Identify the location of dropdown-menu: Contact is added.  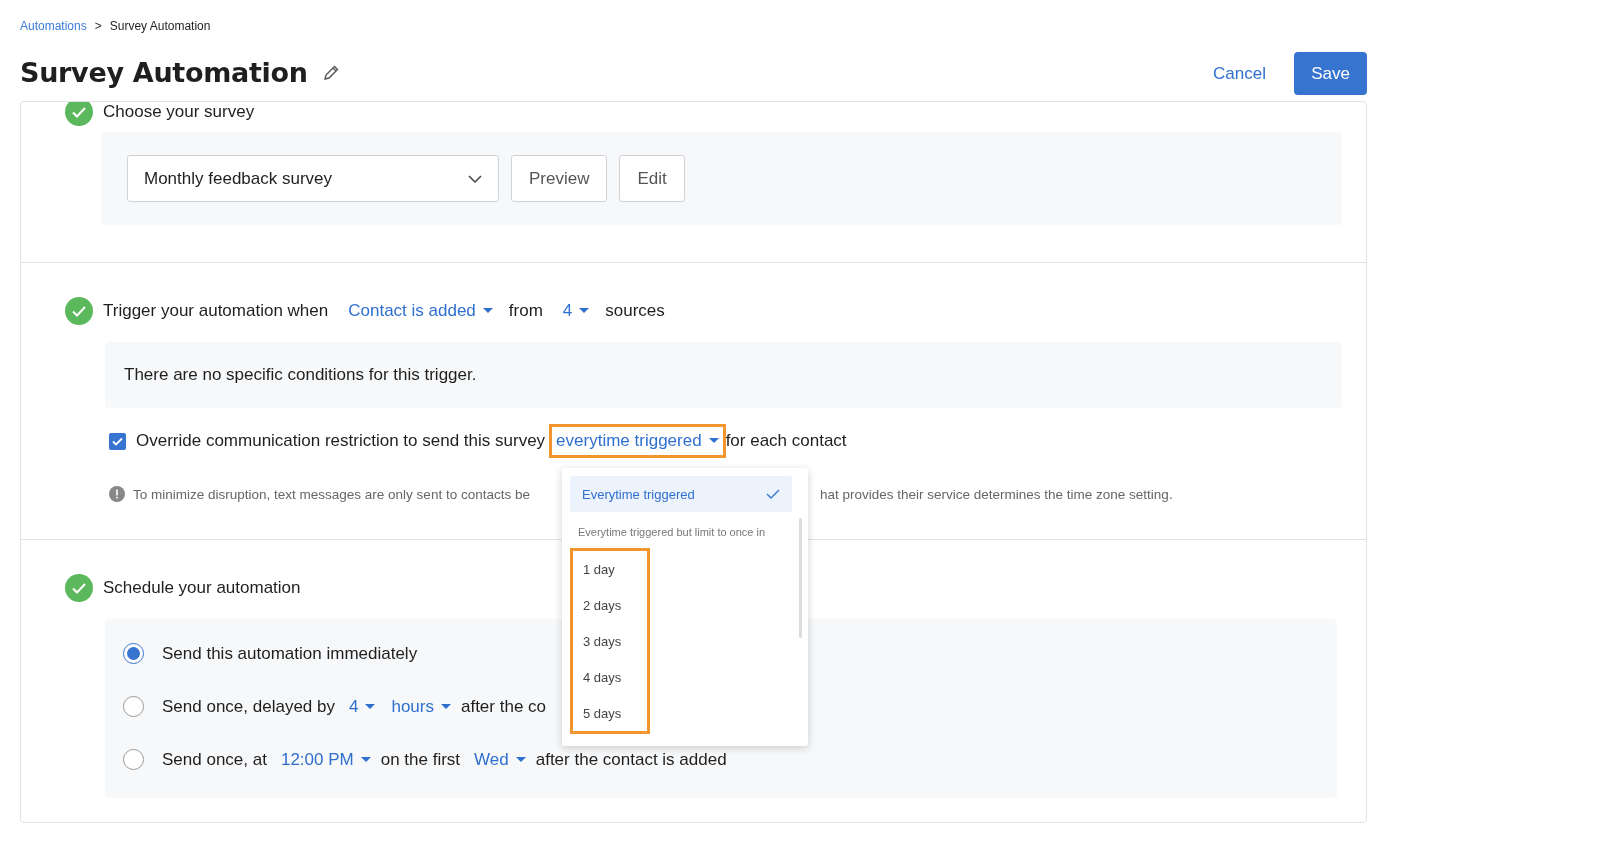
(420, 311).